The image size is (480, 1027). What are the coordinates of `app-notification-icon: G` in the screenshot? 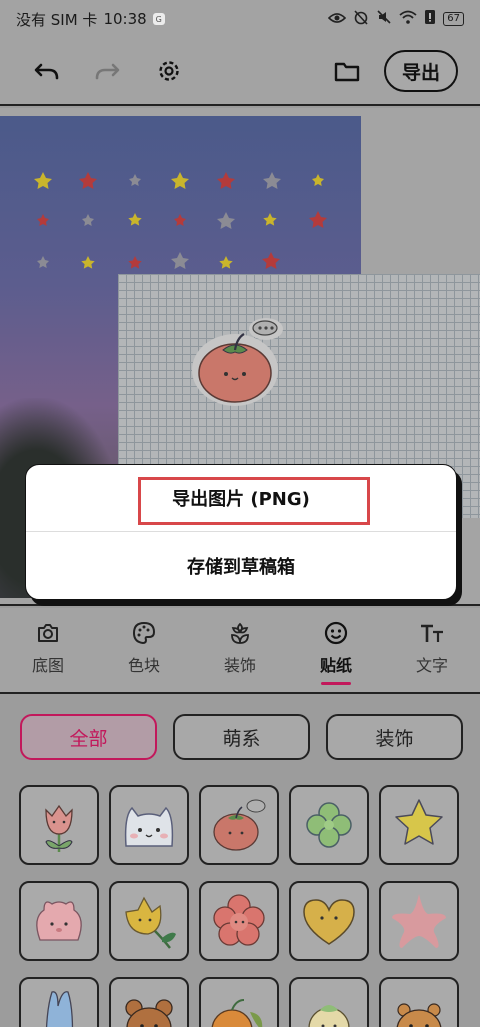 It's located at (158, 19).